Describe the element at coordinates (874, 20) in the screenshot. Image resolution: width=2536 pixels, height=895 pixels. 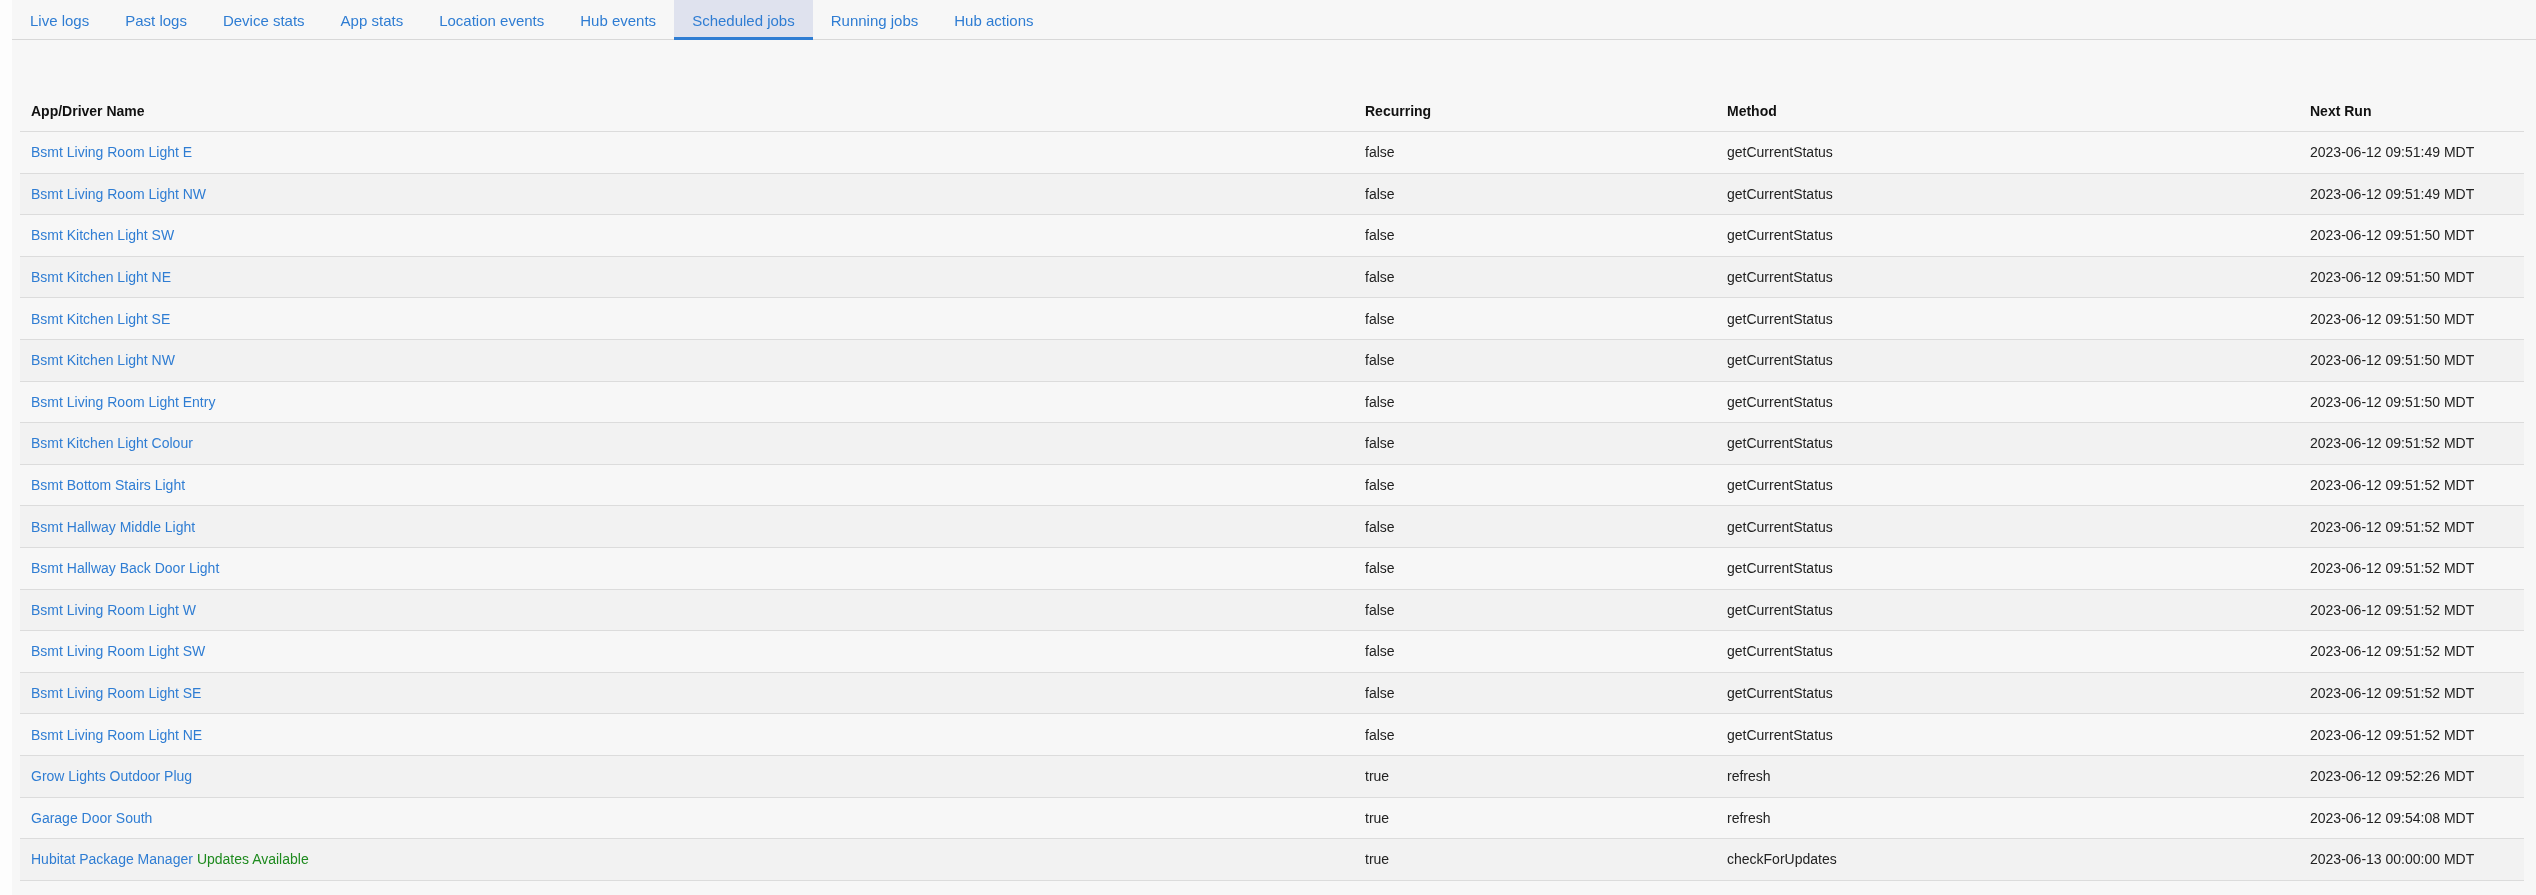
I see `tab: Running jobs` at that location.